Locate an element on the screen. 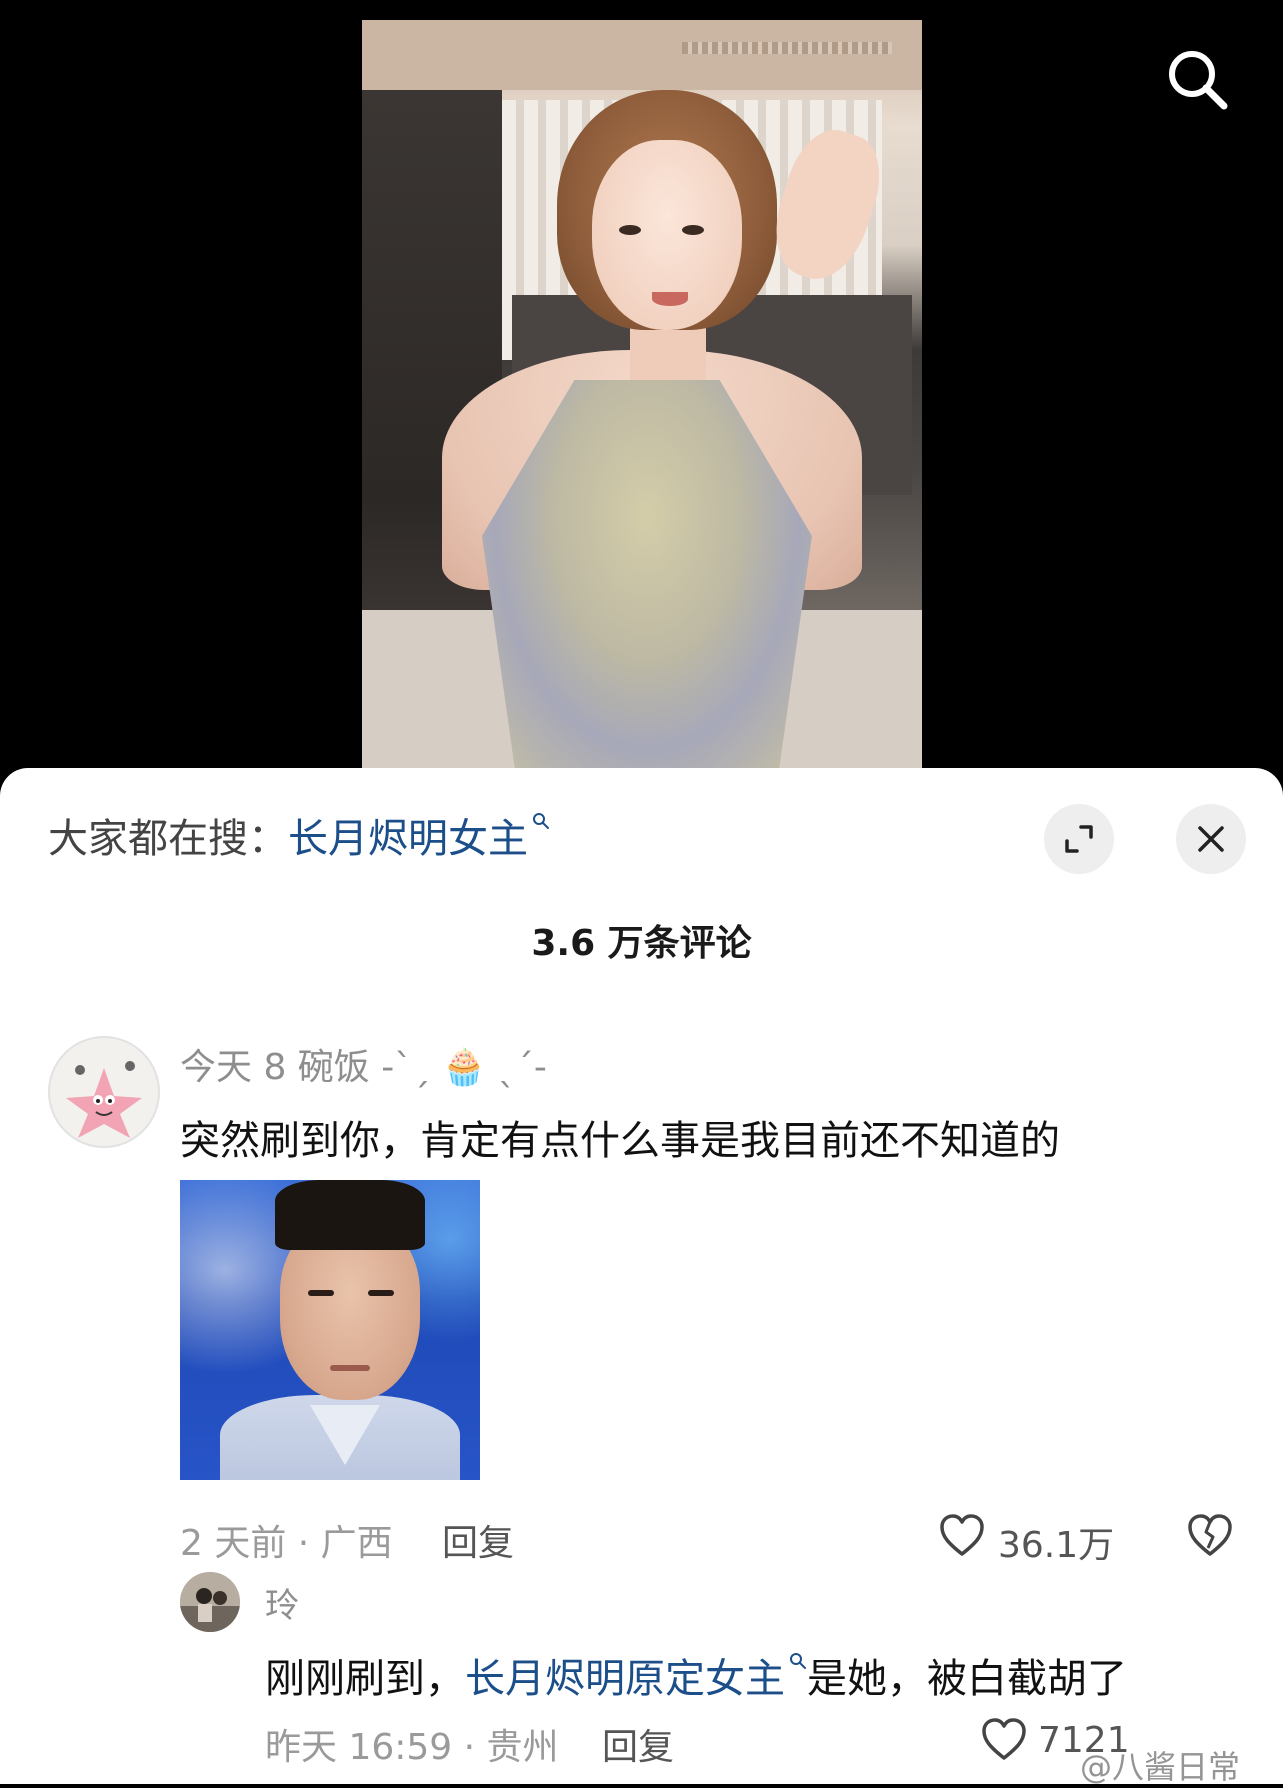 Image resolution: width=1283 pixels, height=1788 pixels. hot-search-bar: 大家都在搜：长月烬明女主 is located at coordinates (299, 835).